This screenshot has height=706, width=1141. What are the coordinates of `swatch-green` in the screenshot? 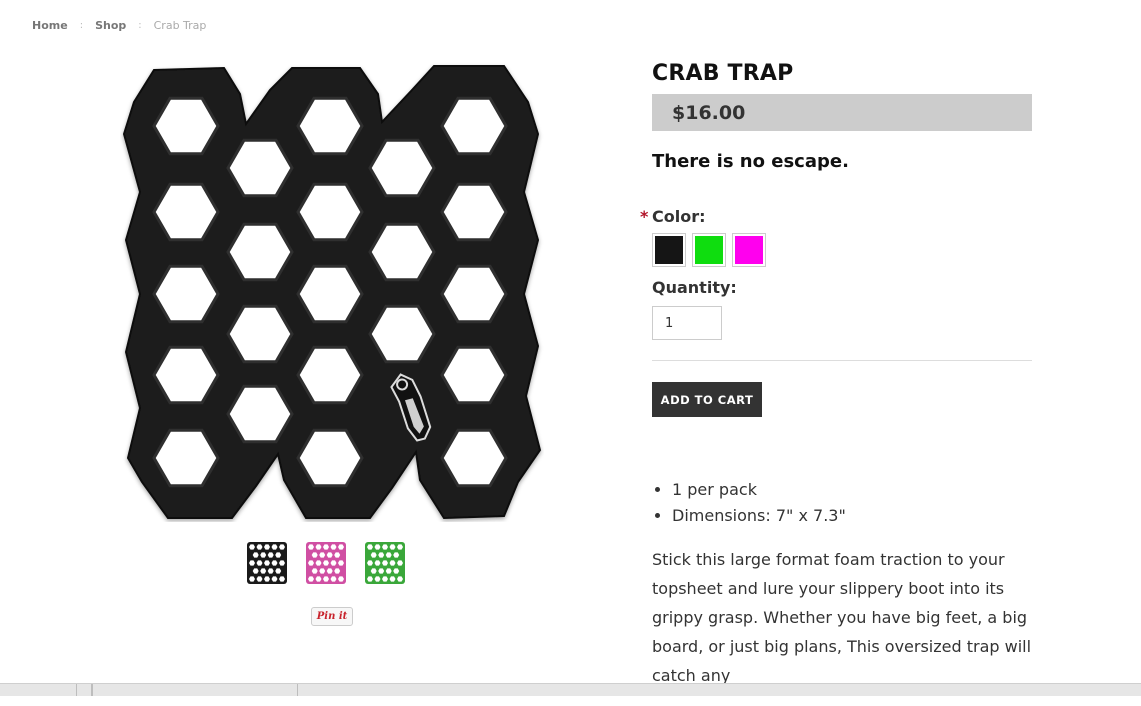 It's located at (709, 250).